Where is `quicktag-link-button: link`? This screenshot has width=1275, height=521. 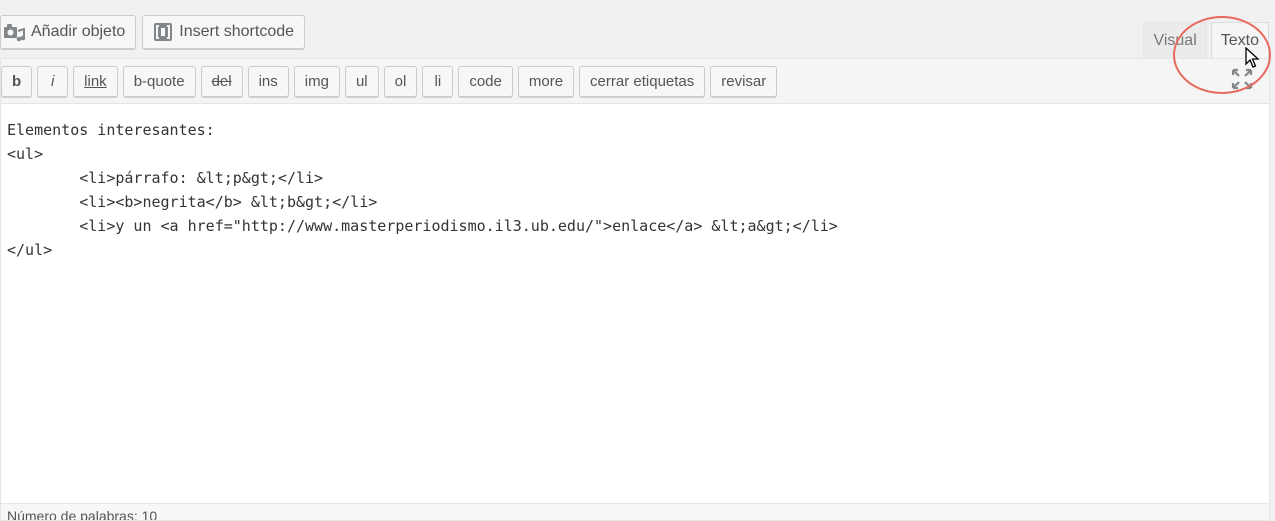 quicktag-link-button: link is located at coordinates (95, 81).